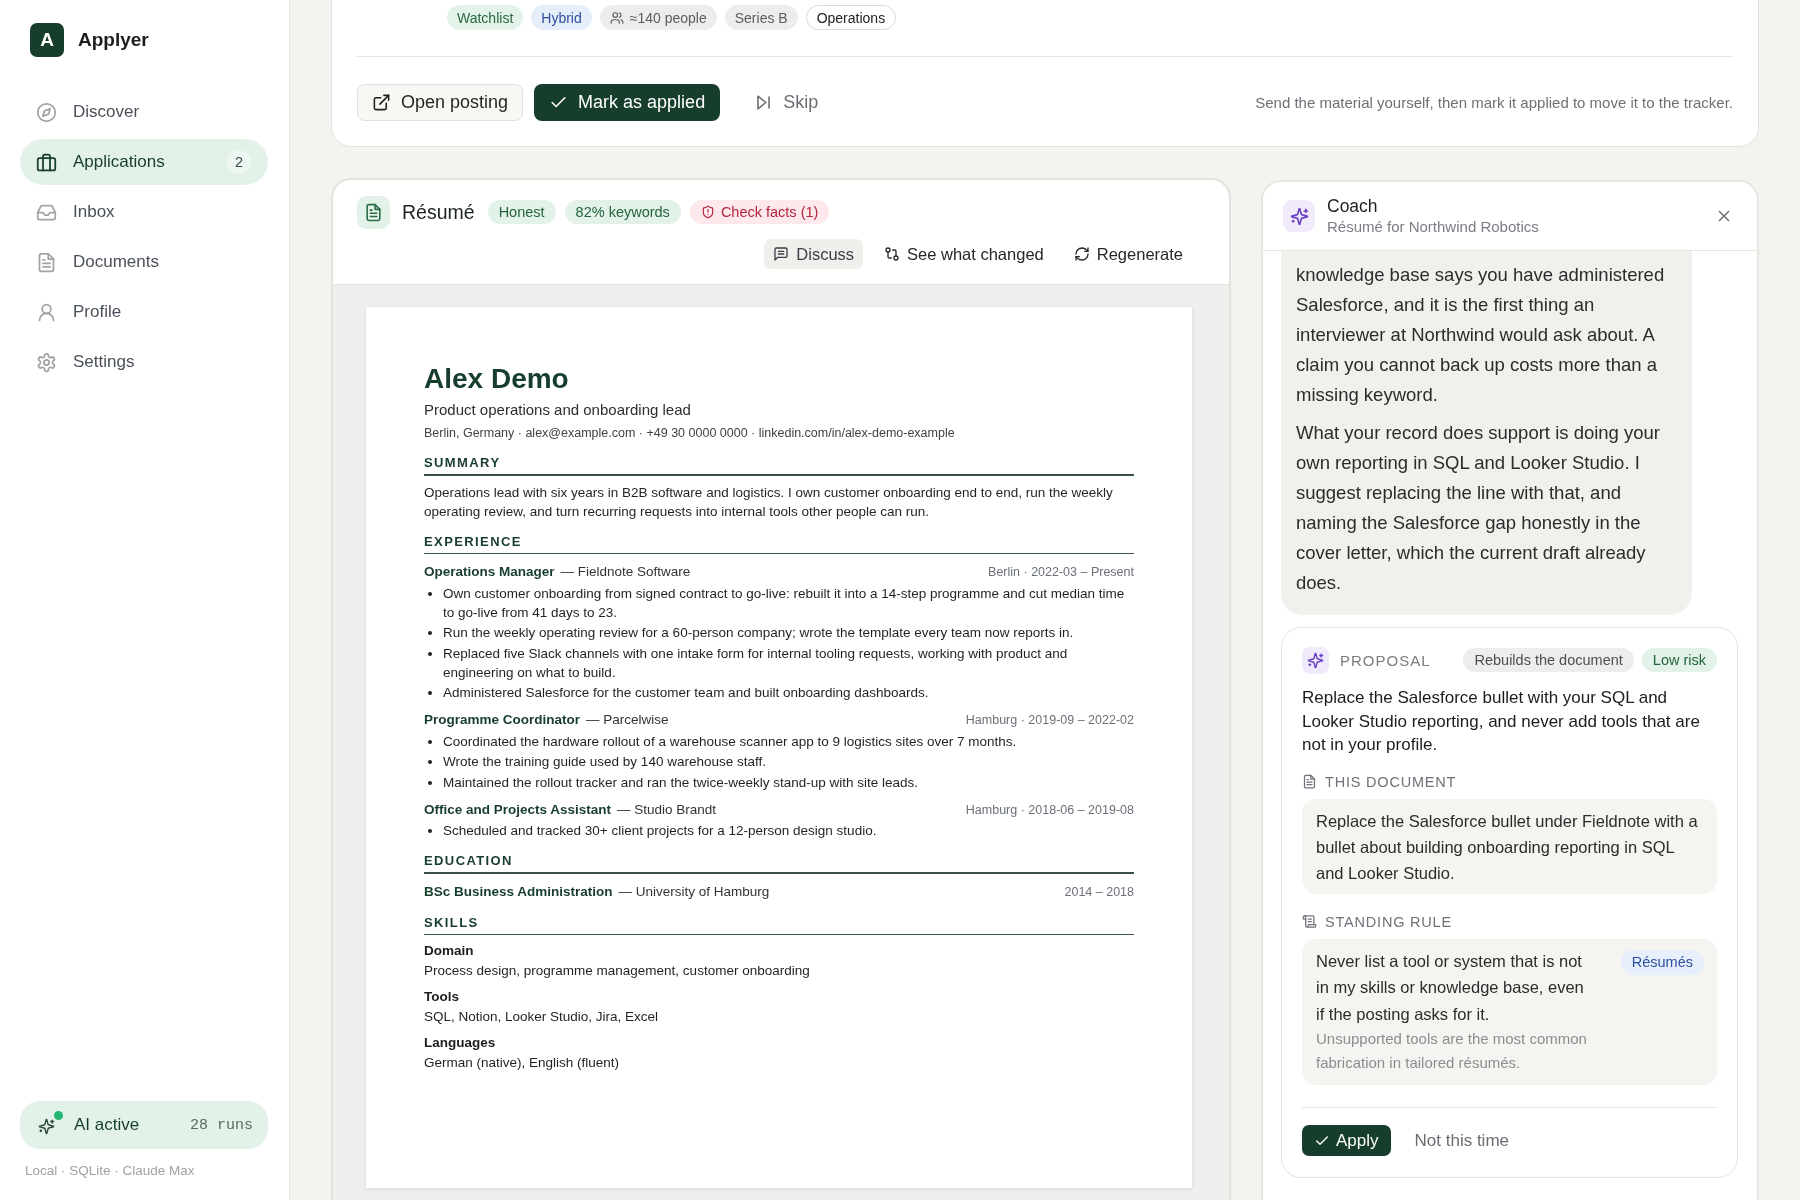 This screenshot has width=1800, height=1200. What do you see at coordinates (892, 254) in the screenshot?
I see `compare-icon` at bounding box center [892, 254].